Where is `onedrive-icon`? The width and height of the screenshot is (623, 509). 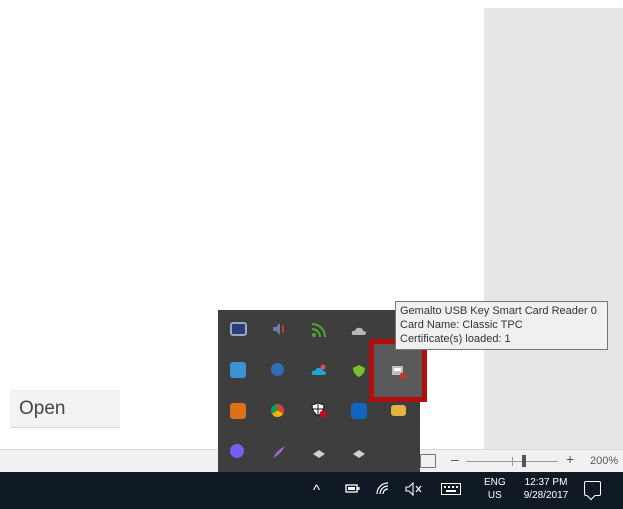 onedrive-icon is located at coordinates (359, 332).